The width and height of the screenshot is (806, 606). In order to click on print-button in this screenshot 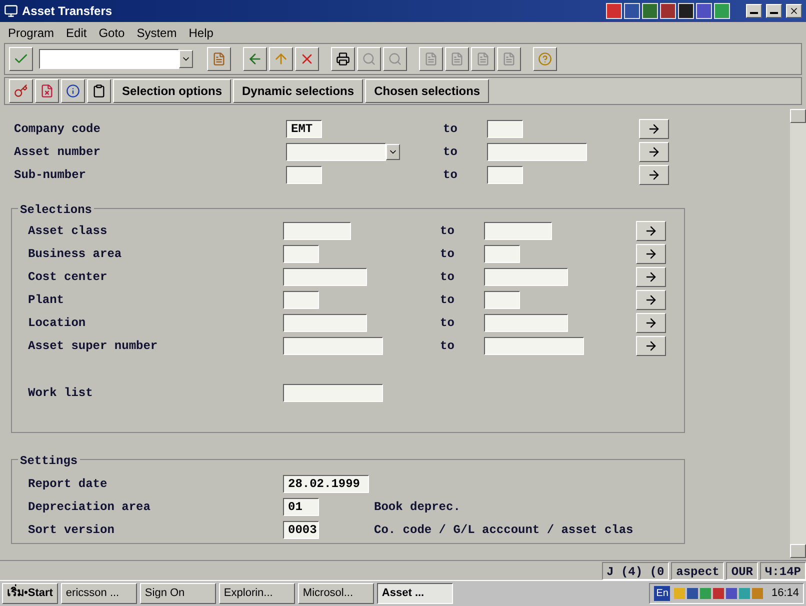, I will do `click(343, 59)`.